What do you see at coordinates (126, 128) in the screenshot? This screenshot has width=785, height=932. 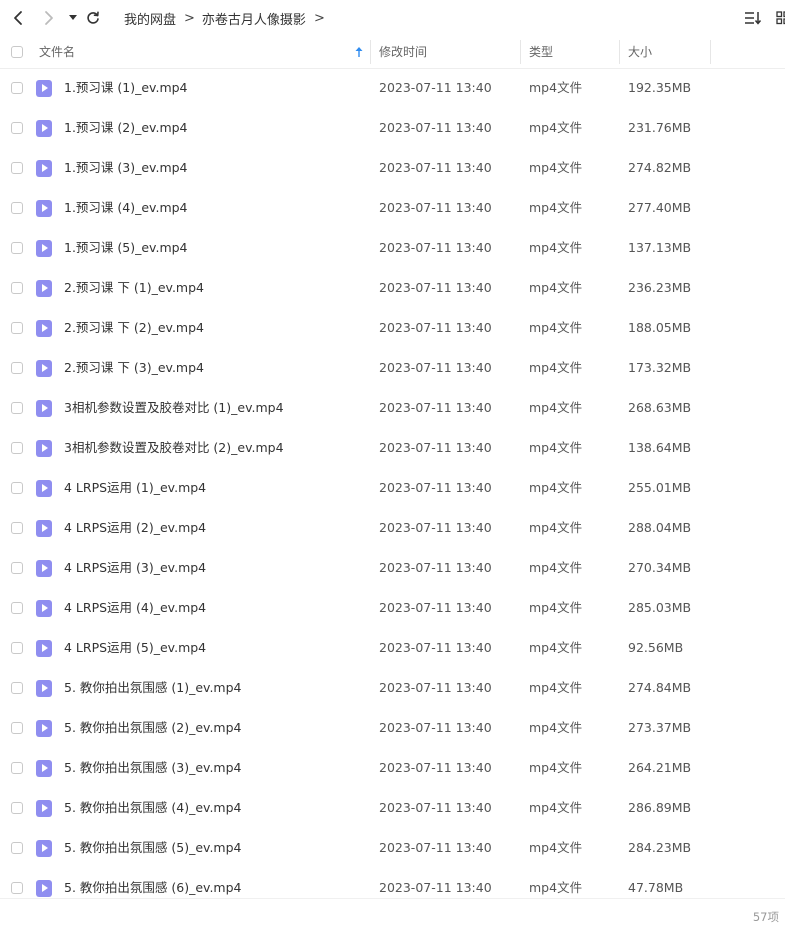 I see `file-name: 1.预习课 (2)_ev.mp4` at bounding box center [126, 128].